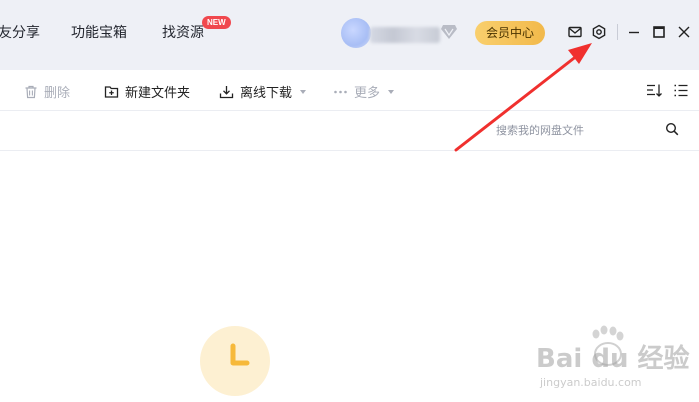  I want to click on more-button: 更多, so click(364, 91).